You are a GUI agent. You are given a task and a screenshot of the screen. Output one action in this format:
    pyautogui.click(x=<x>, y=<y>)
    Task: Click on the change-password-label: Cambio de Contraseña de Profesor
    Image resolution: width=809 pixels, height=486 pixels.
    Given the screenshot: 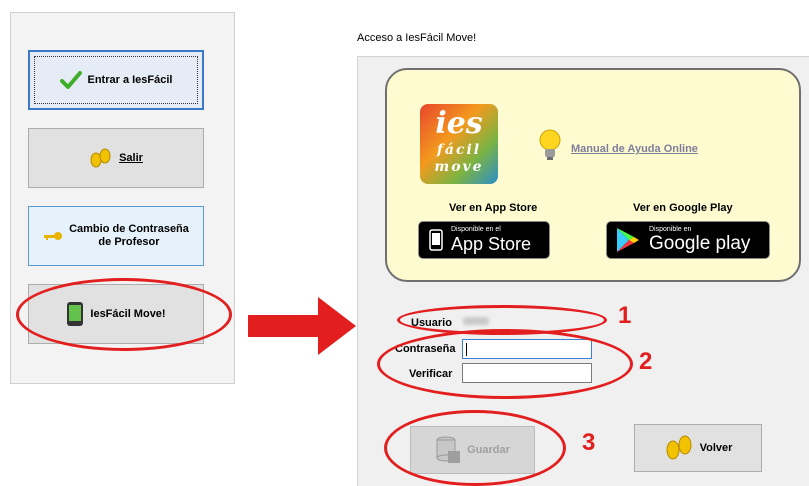 What is the action you would take?
    pyautogui.click(x=129, y=235)
    